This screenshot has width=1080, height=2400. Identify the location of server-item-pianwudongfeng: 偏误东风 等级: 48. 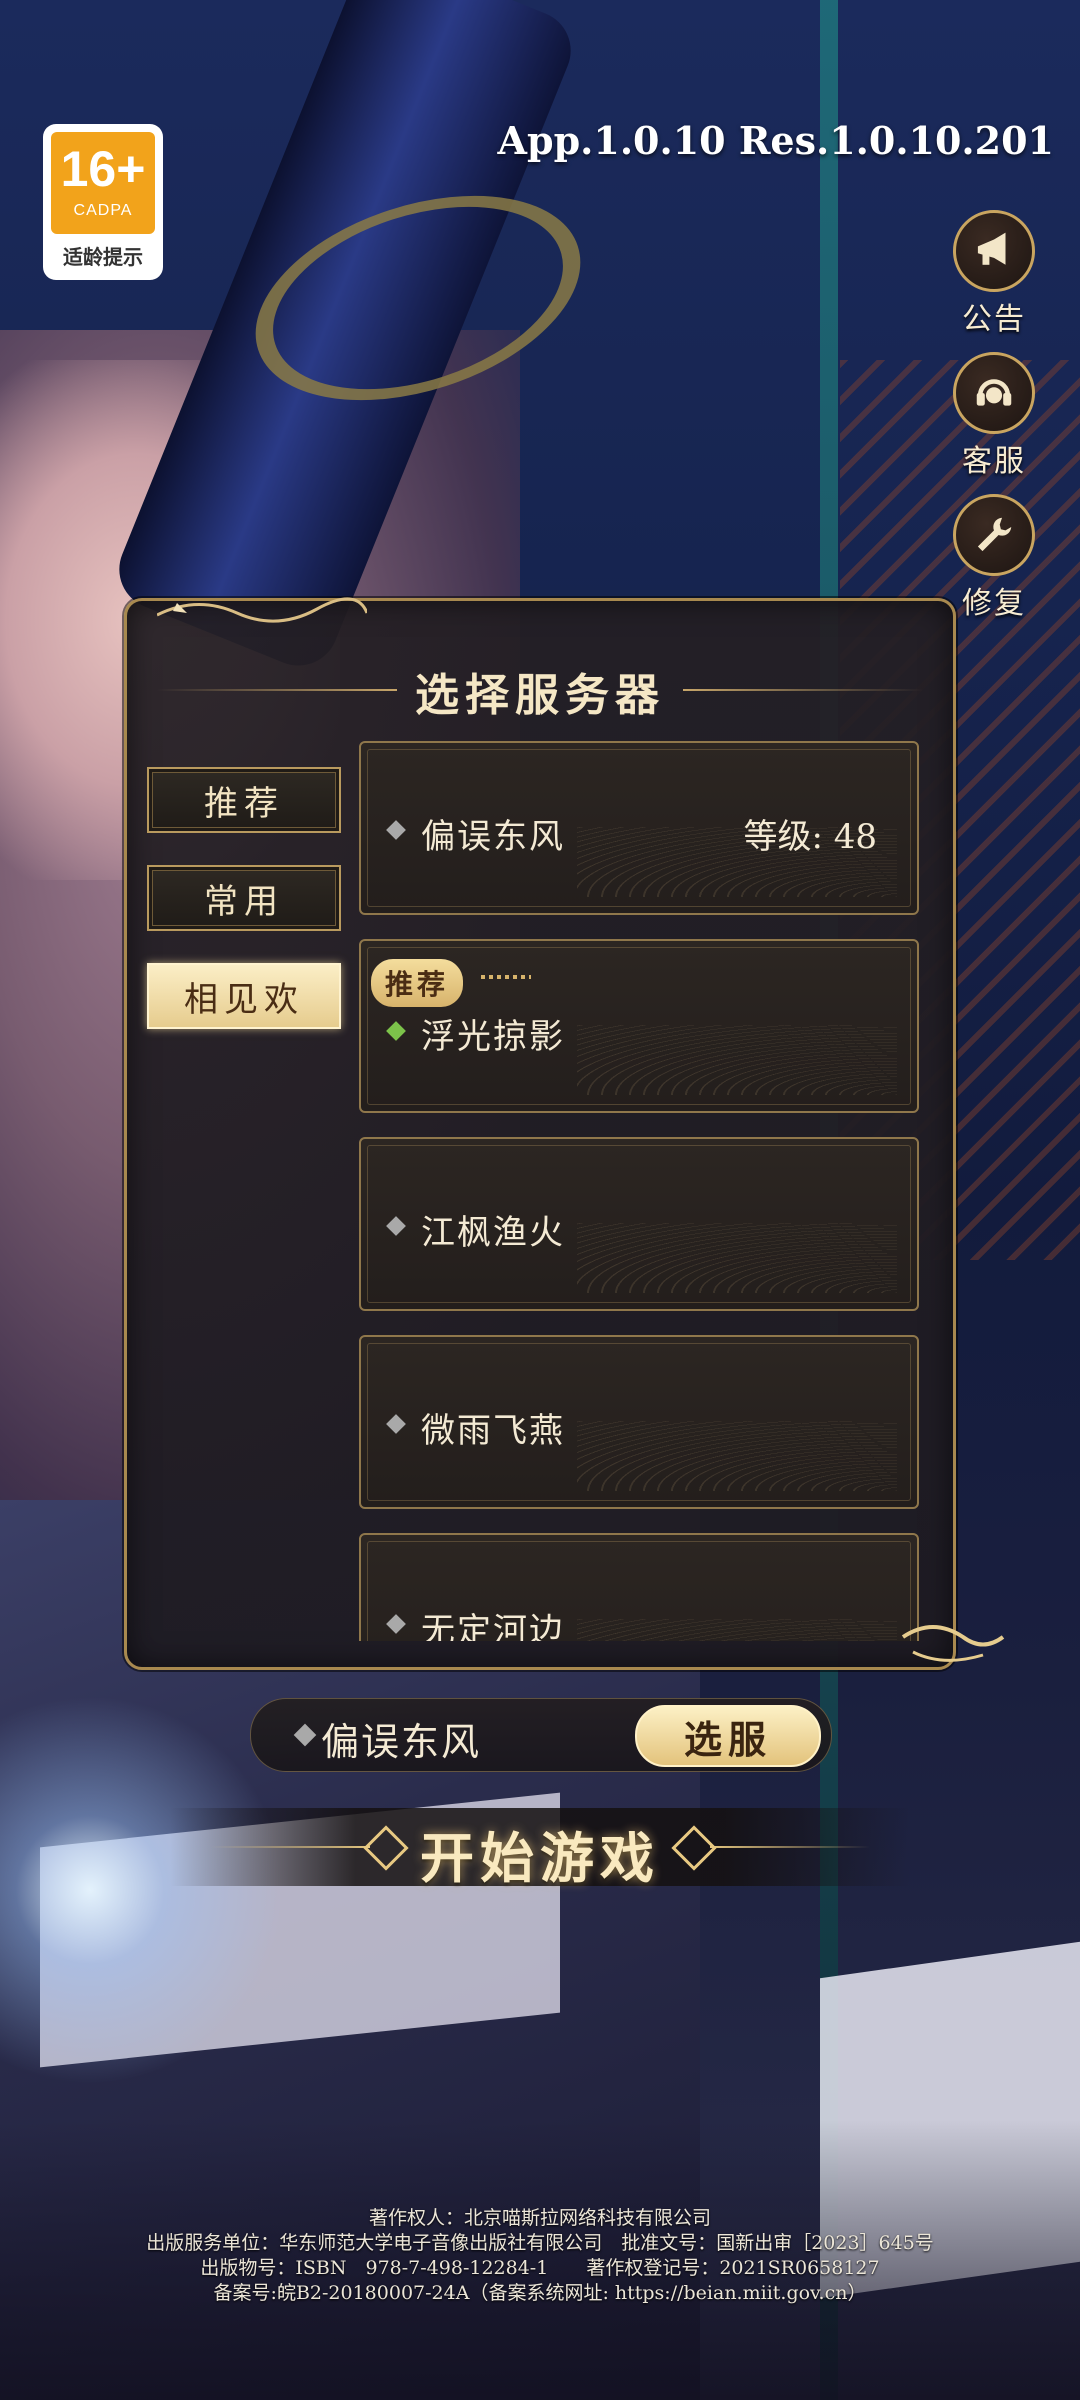
(639, 828).